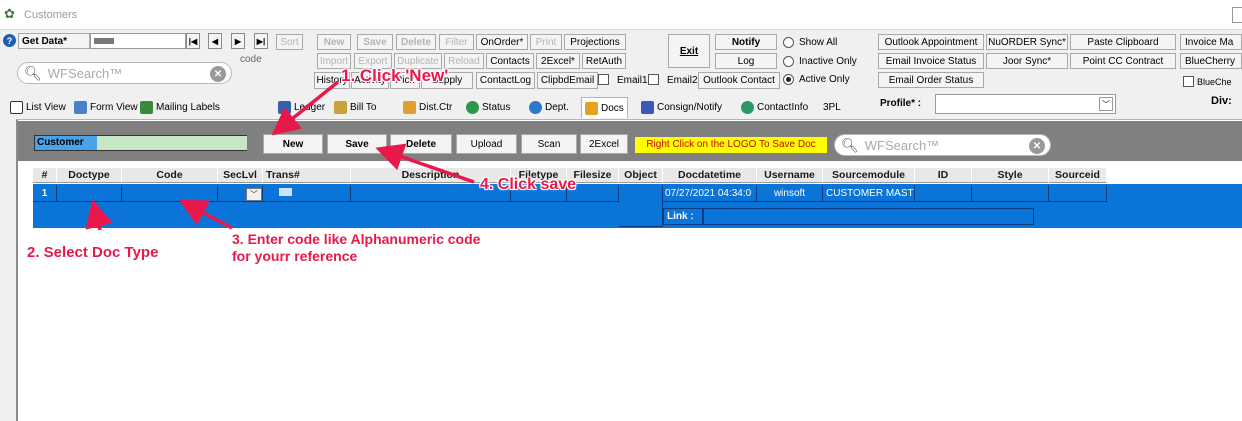 The width and height of the screenshot is (1242, 421). What do you see at coordinates (305, 108) in the screenshot?
I see `arrow-to-new` at bounding box center [305, 108].